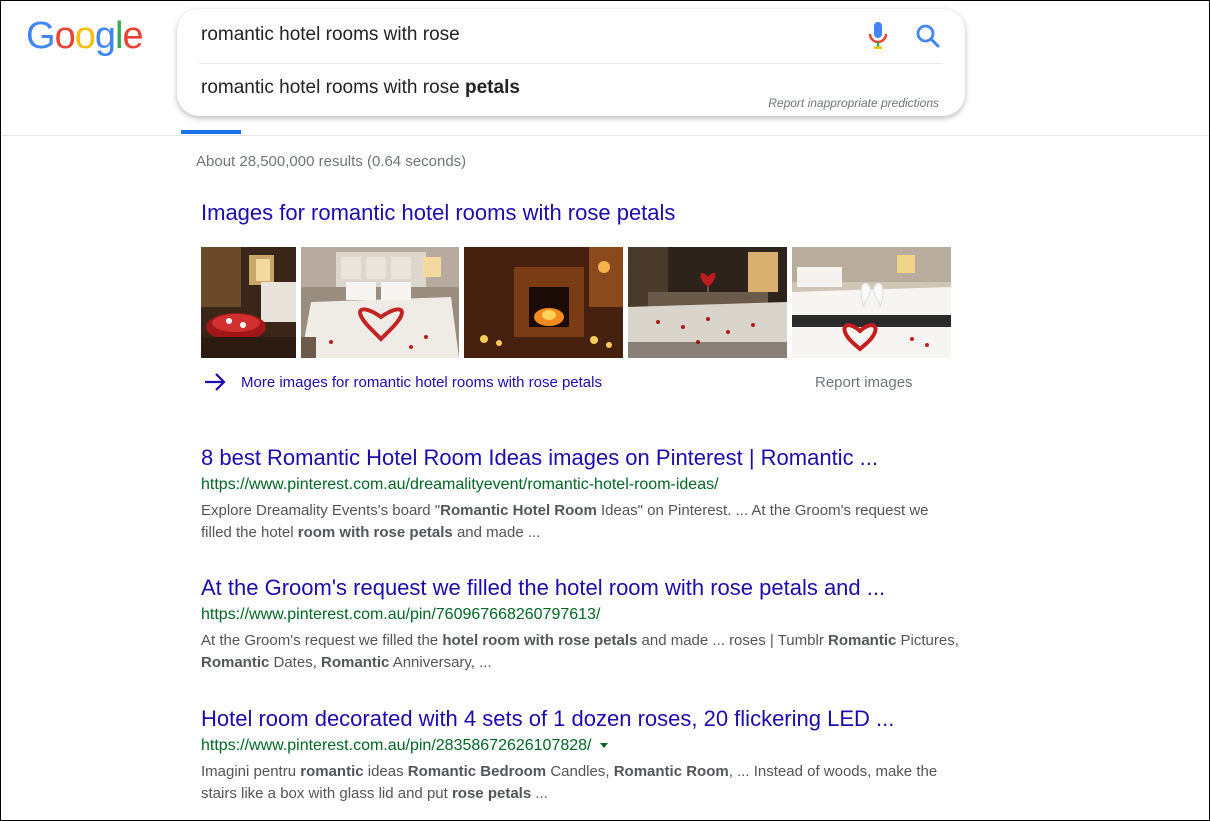 This screenshot has width=1210, height=821. Describe the element at coordinates (105, 36) in the screenshot. I see `logo-letter: g` at that location.